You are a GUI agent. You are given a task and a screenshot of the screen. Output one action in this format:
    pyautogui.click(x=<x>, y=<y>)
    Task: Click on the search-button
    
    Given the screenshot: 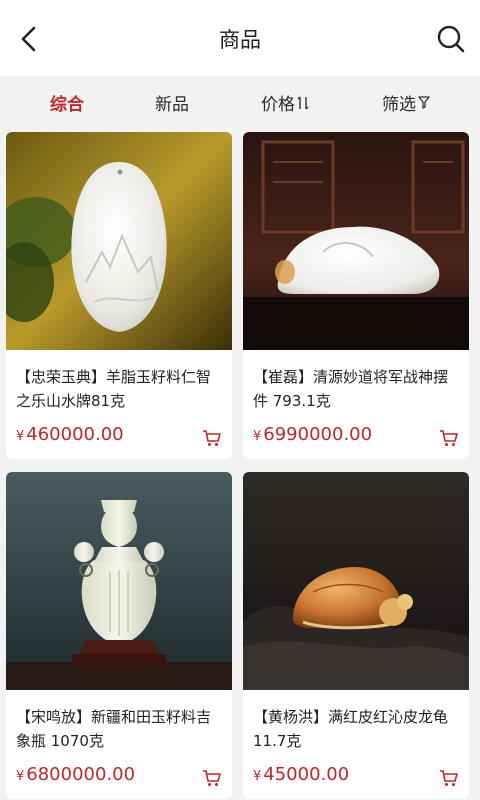 What is the action you would take?
    pyautogui.click(x=451, y=39)
    